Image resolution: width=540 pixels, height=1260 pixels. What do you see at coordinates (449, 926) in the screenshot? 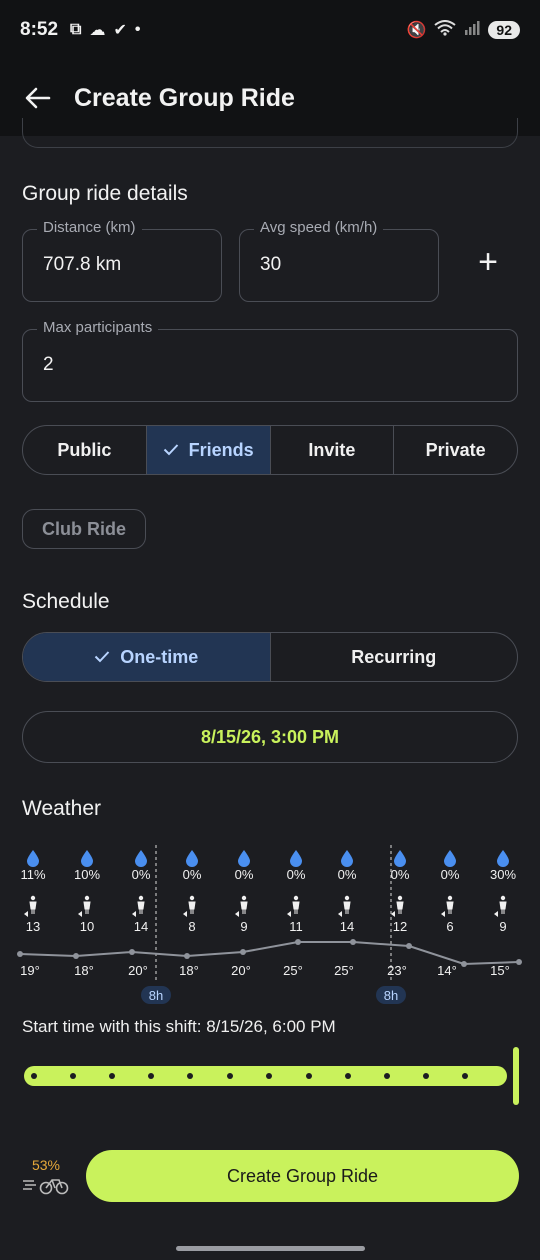
I see `wind-speed-label: 6` at bounding box center [449, 926].